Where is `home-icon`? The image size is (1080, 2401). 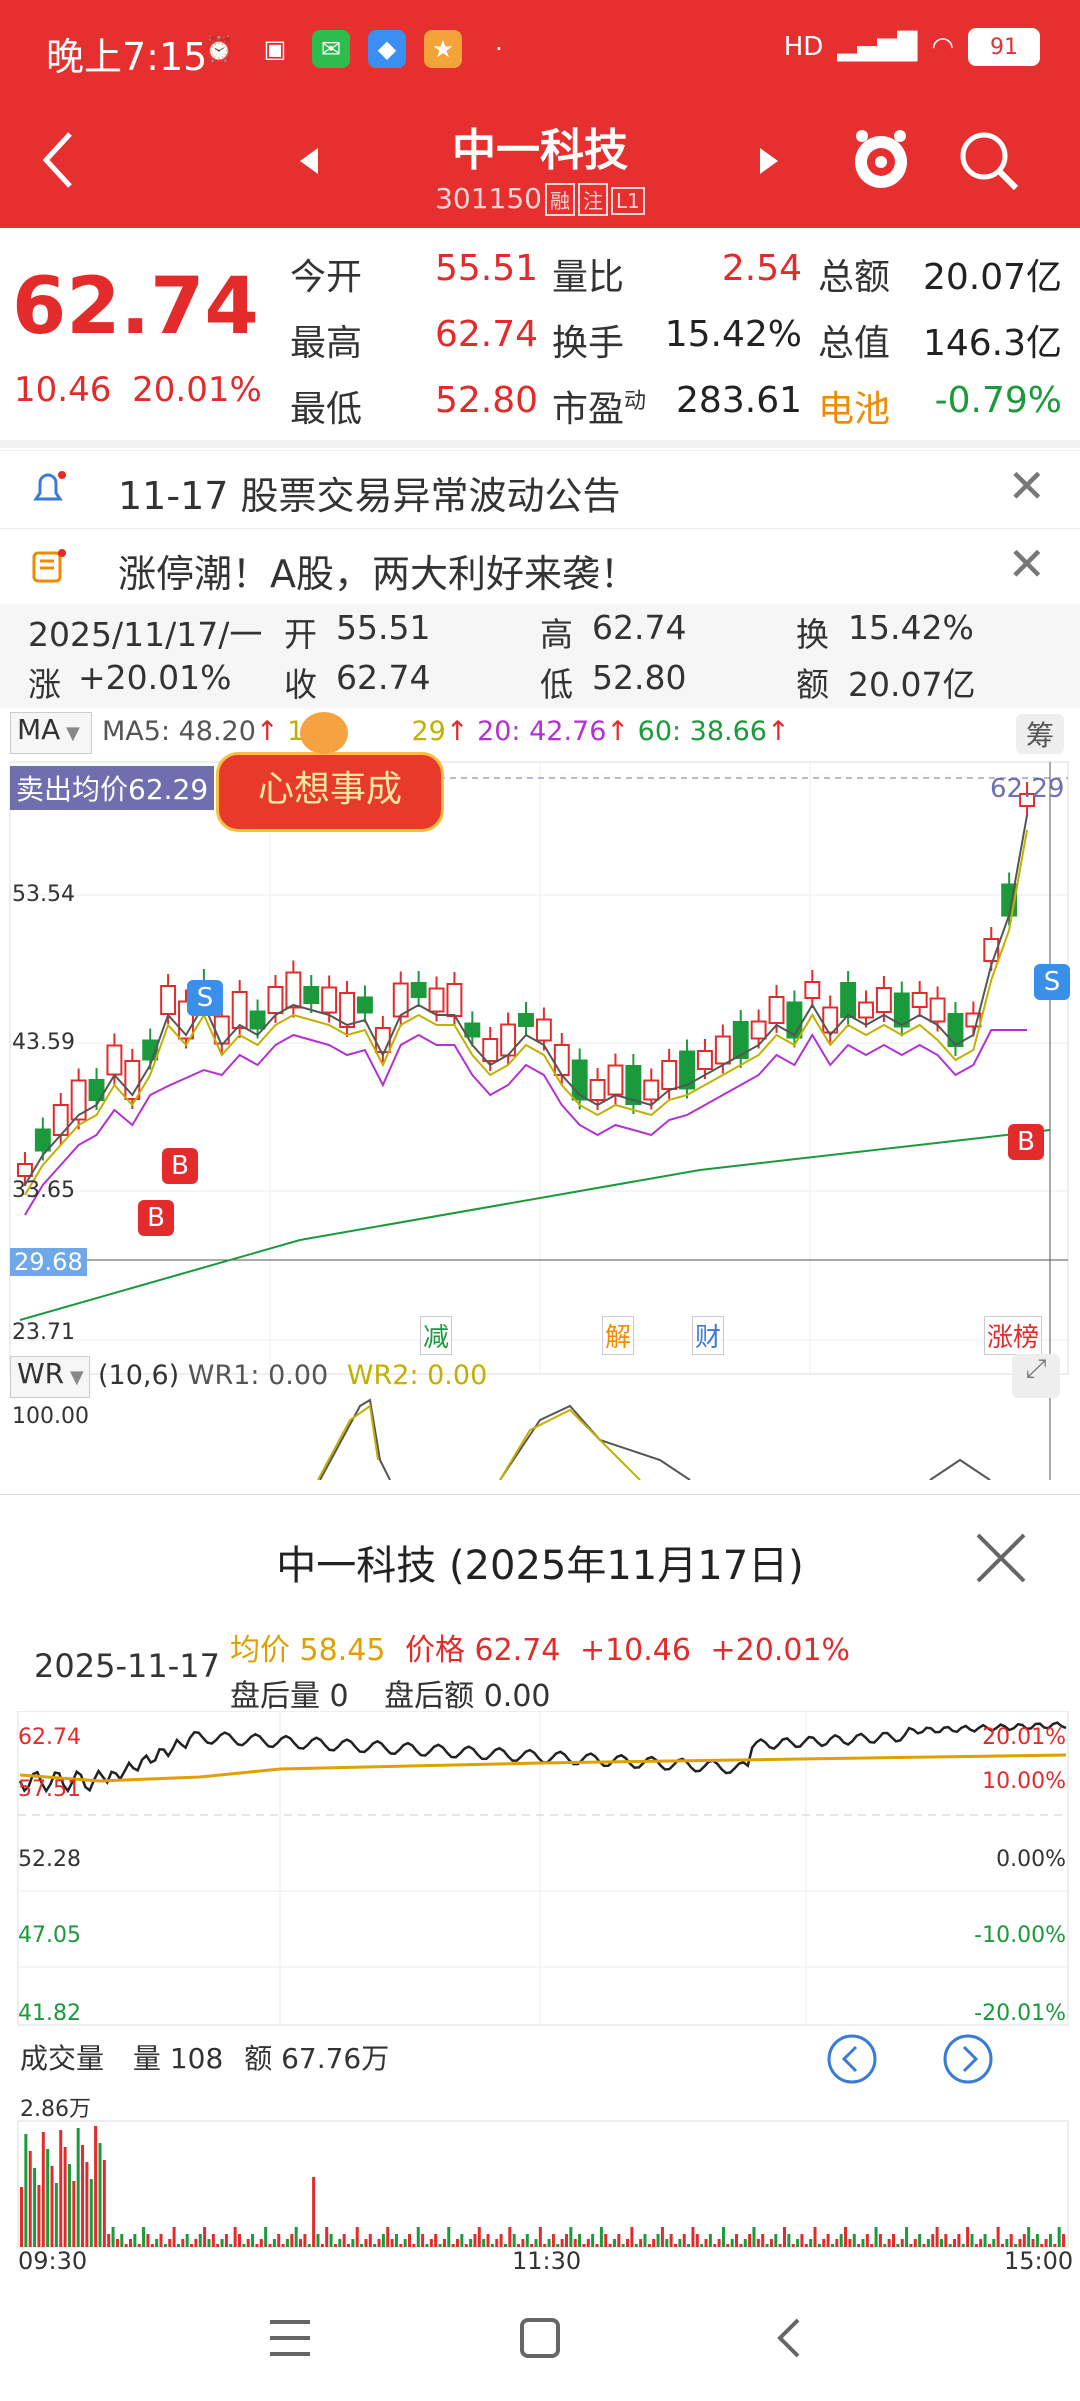 home-icon is located at coordinates (540, 2338).